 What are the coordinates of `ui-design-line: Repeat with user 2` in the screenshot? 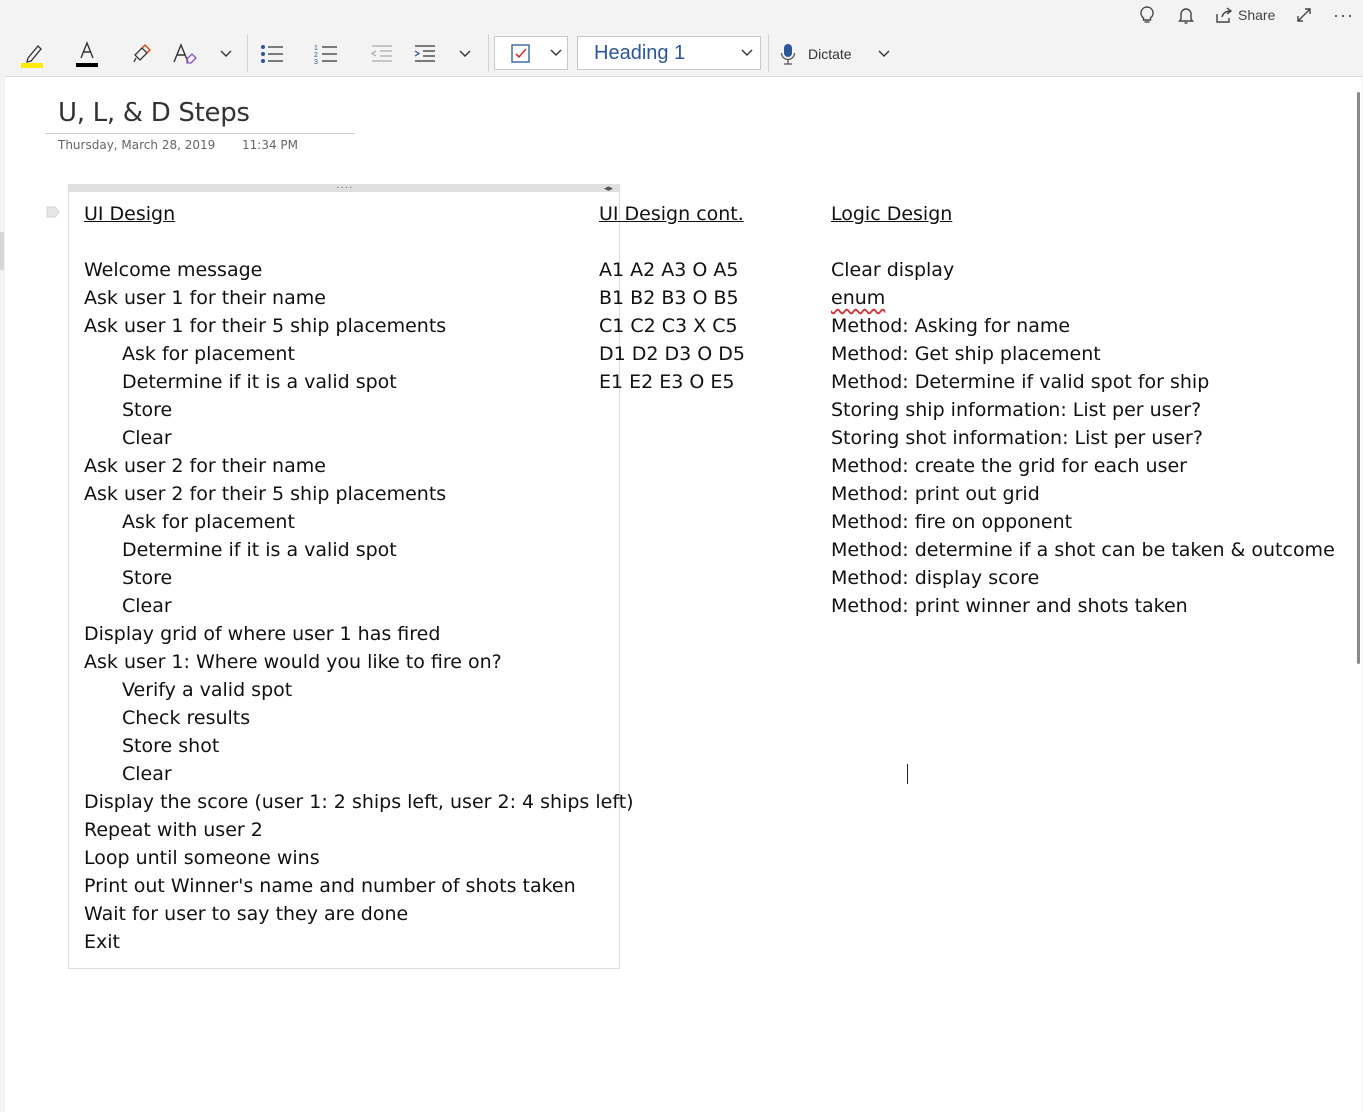 It's located at (173, 830).